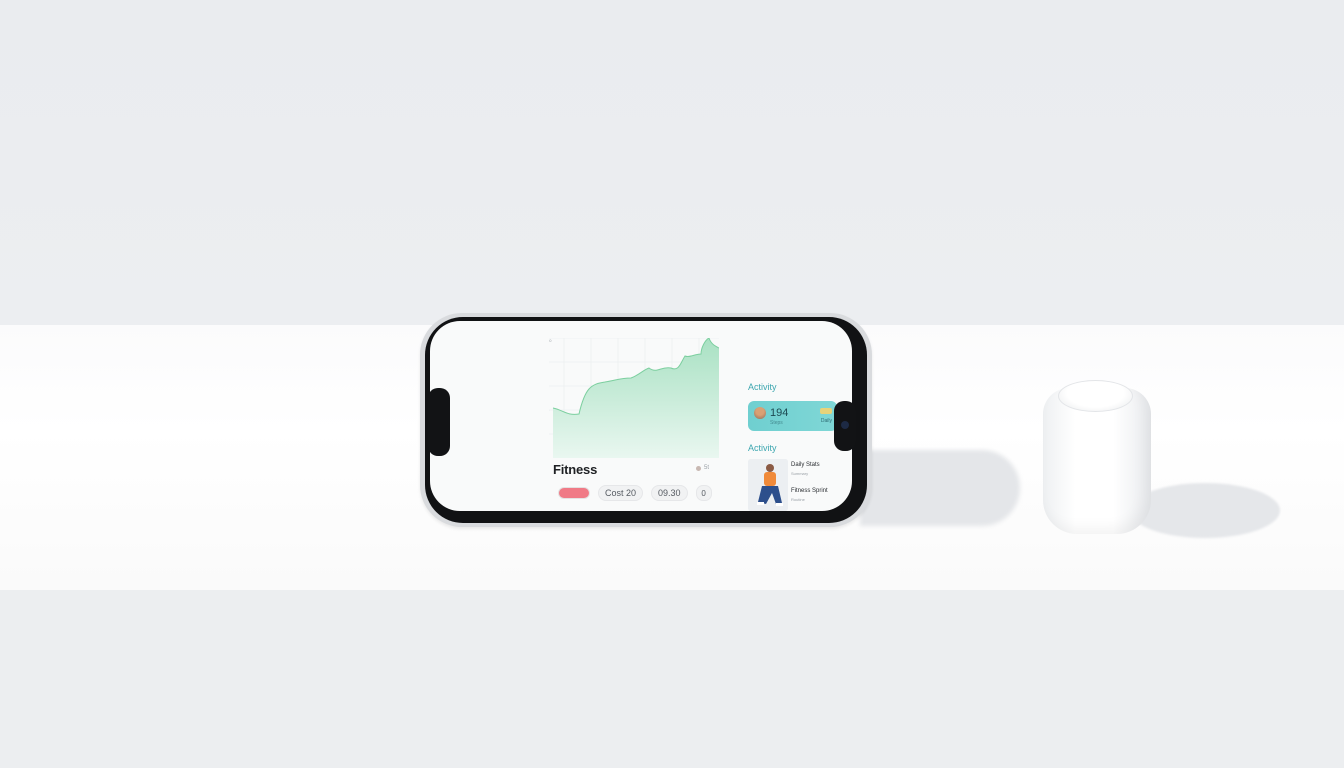 The height and width of the screenshot is (768, 1344). I want to click on person-illustration, so click(768, 485).